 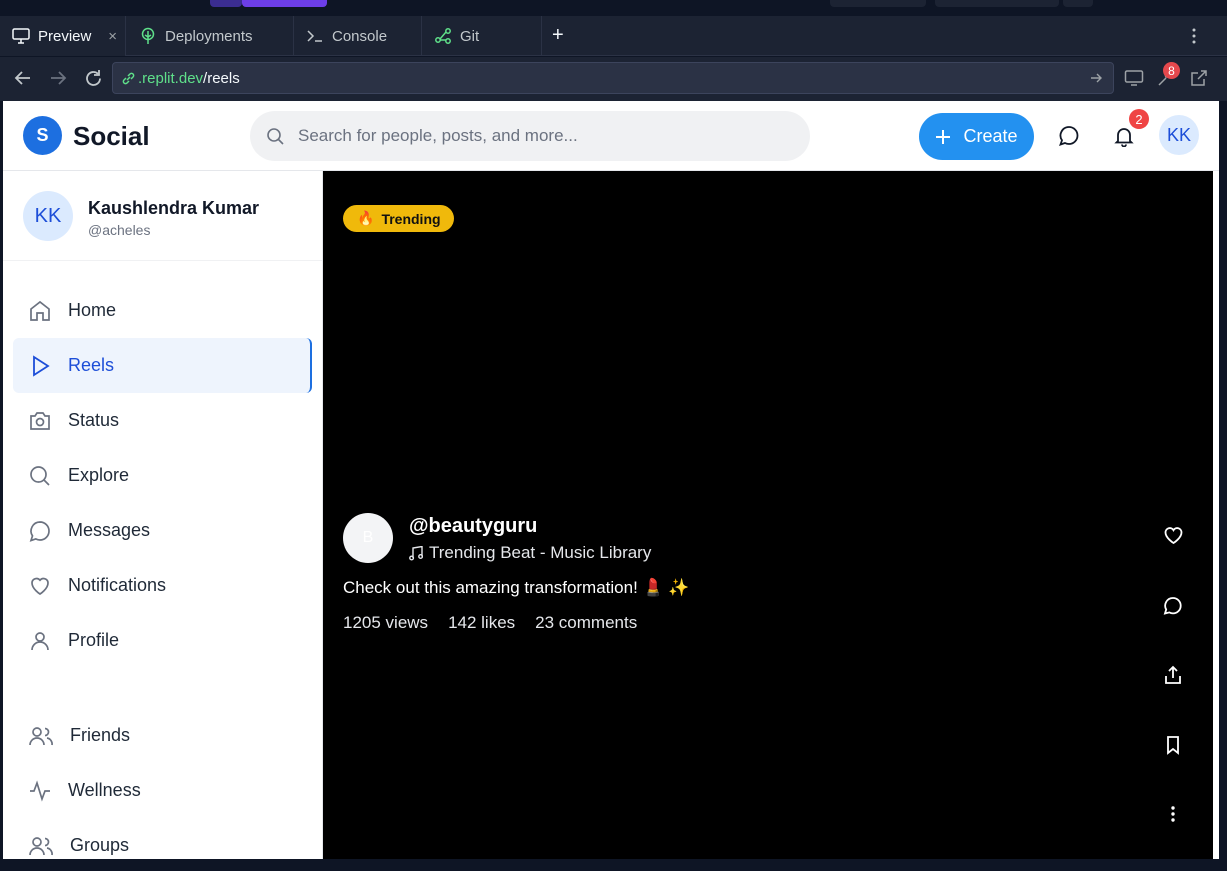 I want to click on tab-preview: Preview ×, so click(x=63, y=36).